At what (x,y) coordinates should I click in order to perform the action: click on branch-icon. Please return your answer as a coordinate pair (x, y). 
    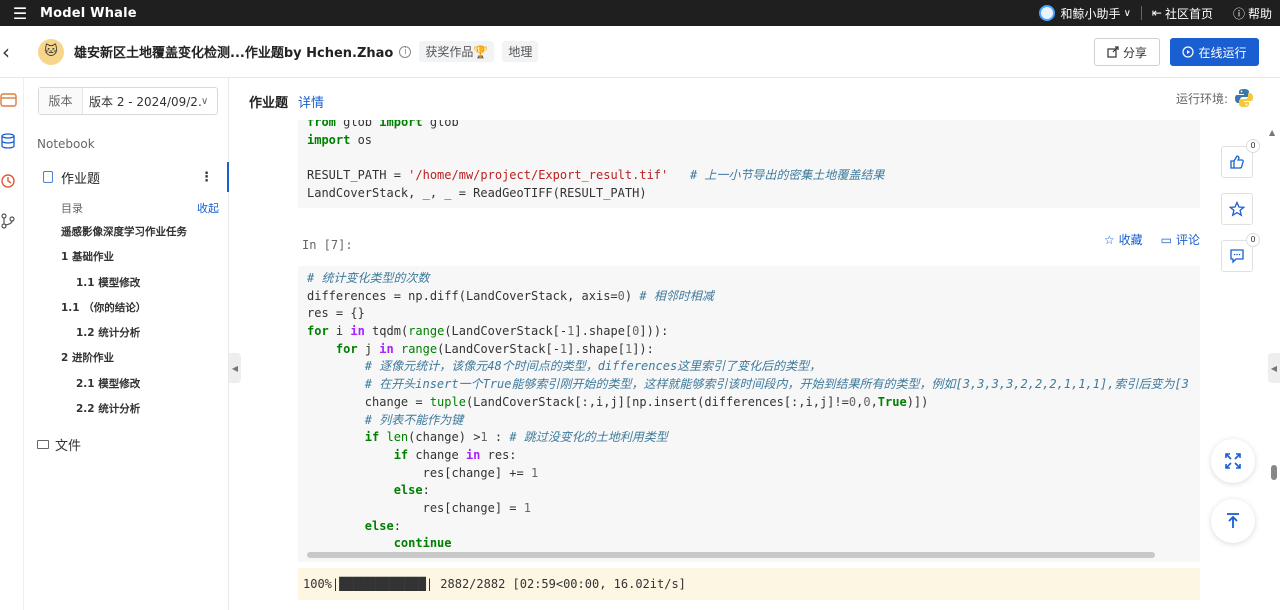
    Looking at the image, I should click on (9, 221).